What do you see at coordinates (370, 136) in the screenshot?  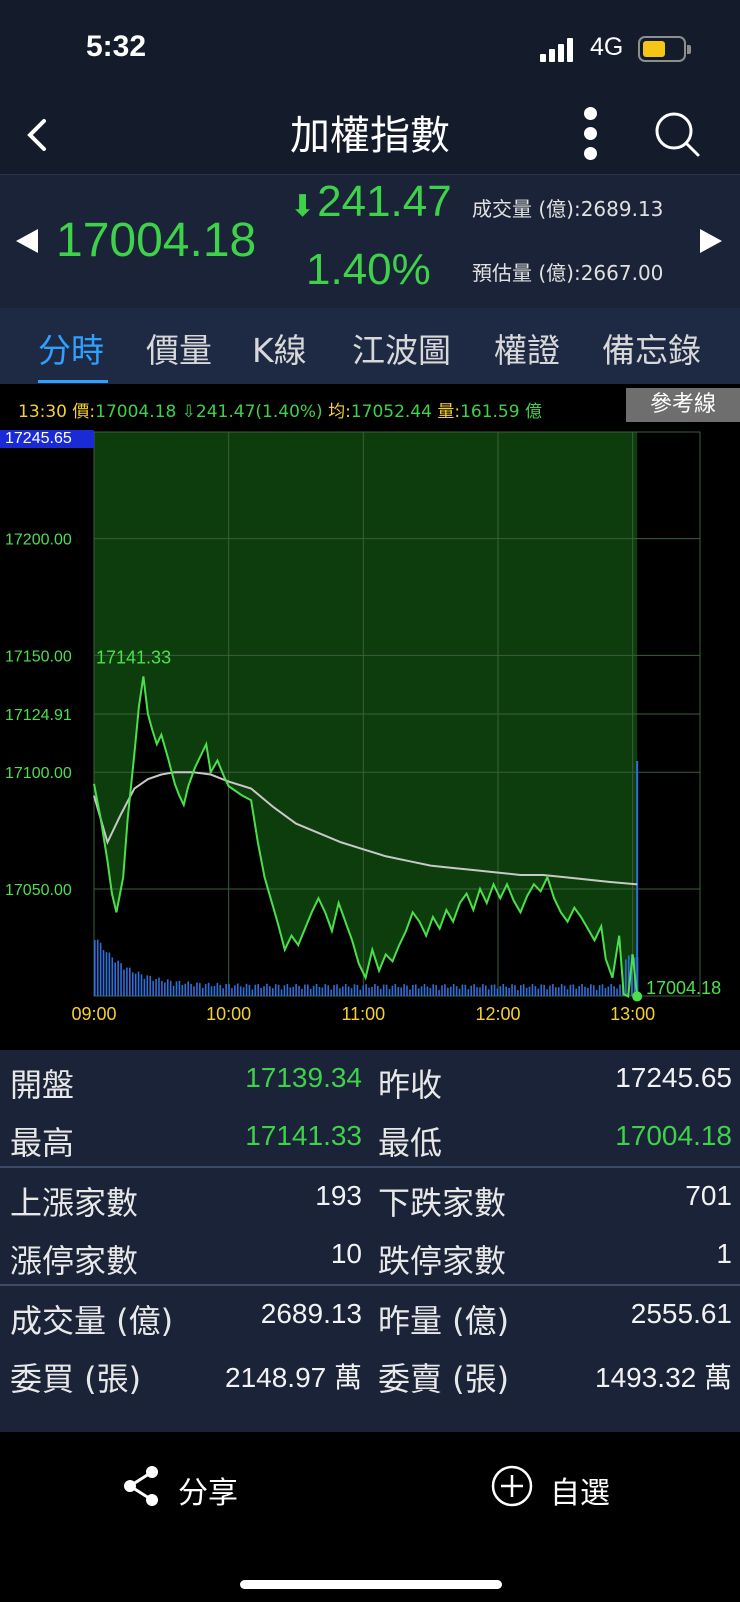 I see `page-title: 加權指數` at bounding box center [370, 136].